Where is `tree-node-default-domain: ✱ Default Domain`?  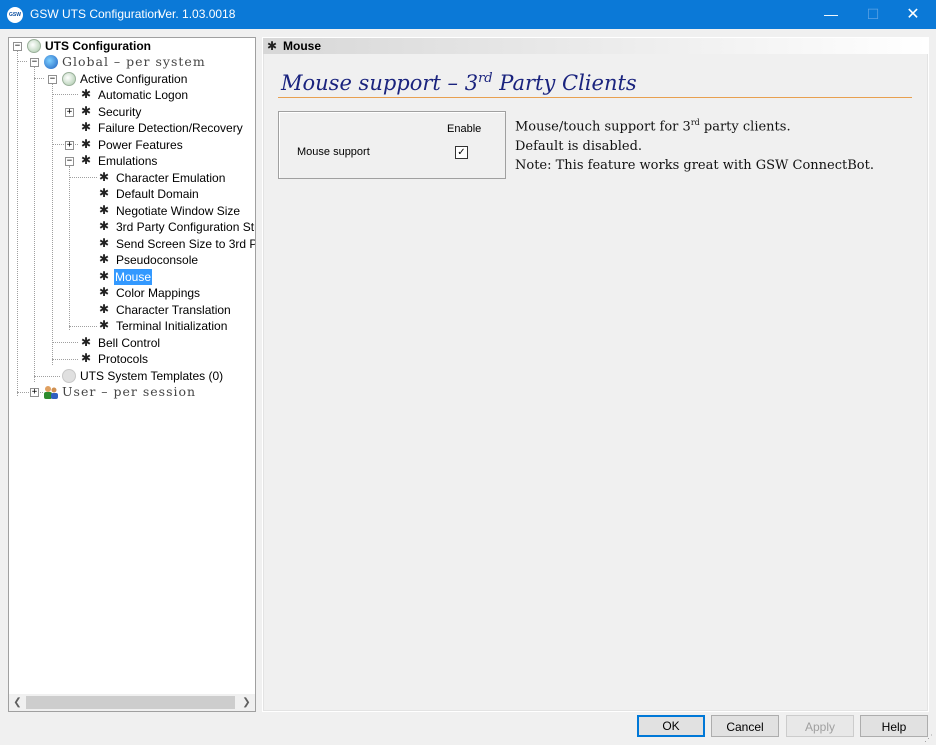 tree-node-default-domain: ✱ Default Domain is located at coordinates (129, 194).